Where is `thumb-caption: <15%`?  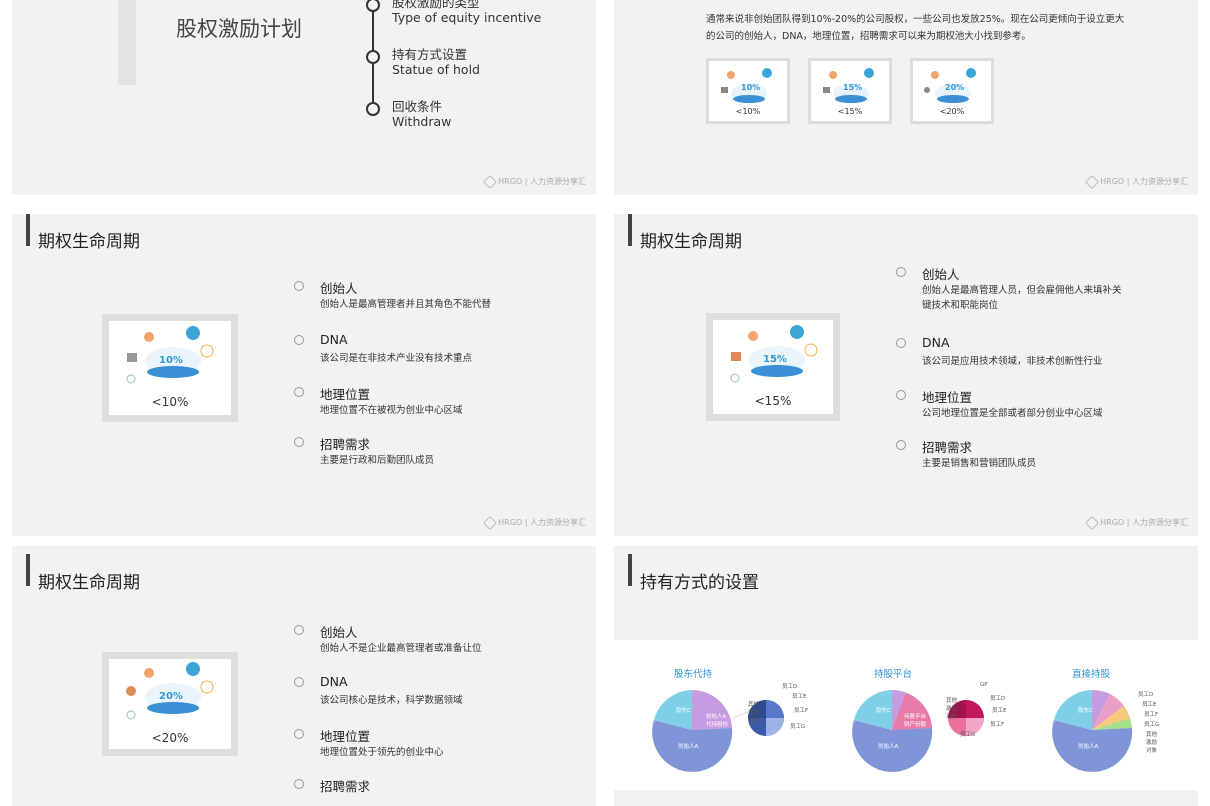 thumb-caption: <15% is located at coordinates (850, 111).